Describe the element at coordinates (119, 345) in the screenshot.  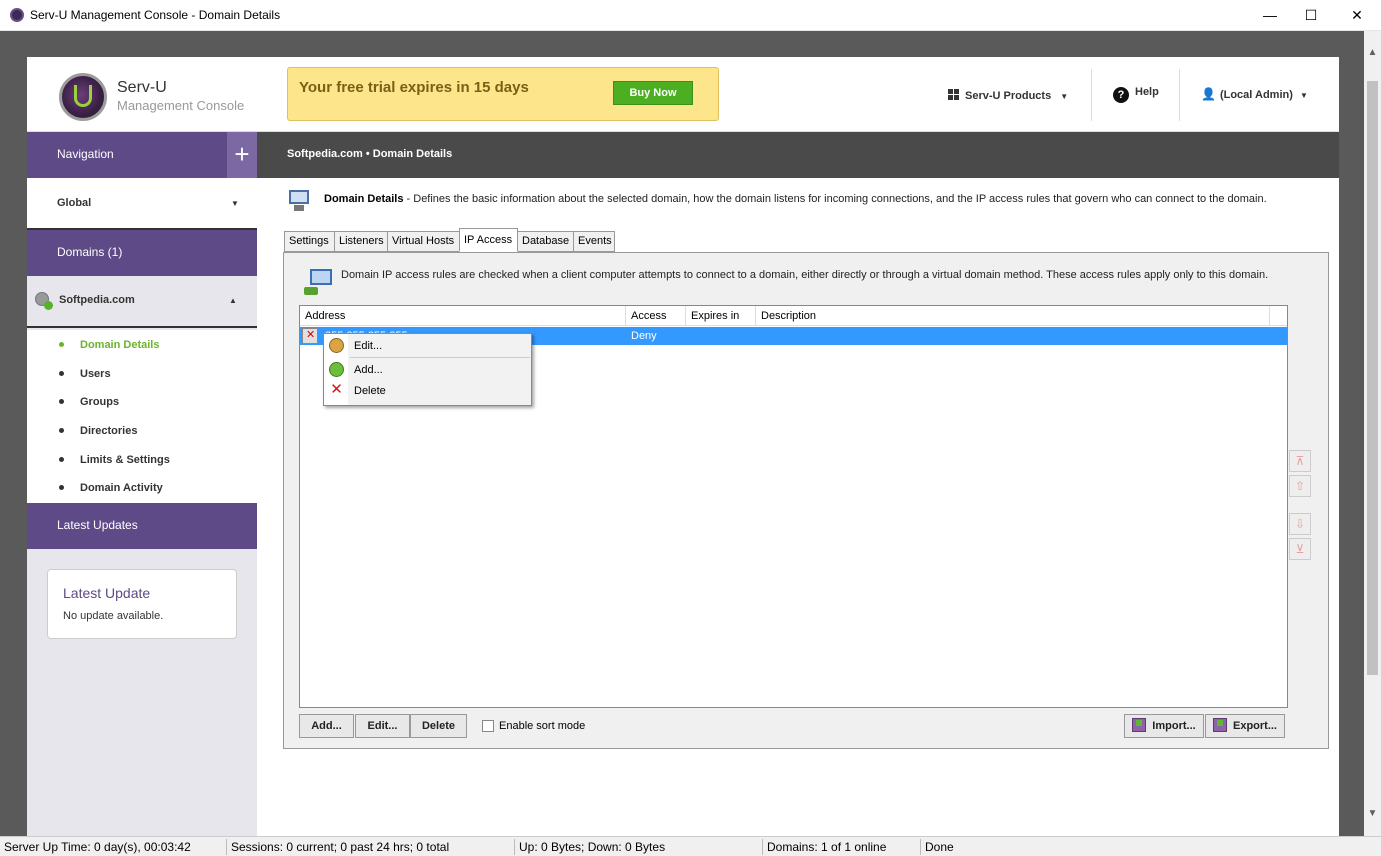
I see `sidebar-item-domain-details: Domain Details` at that location.